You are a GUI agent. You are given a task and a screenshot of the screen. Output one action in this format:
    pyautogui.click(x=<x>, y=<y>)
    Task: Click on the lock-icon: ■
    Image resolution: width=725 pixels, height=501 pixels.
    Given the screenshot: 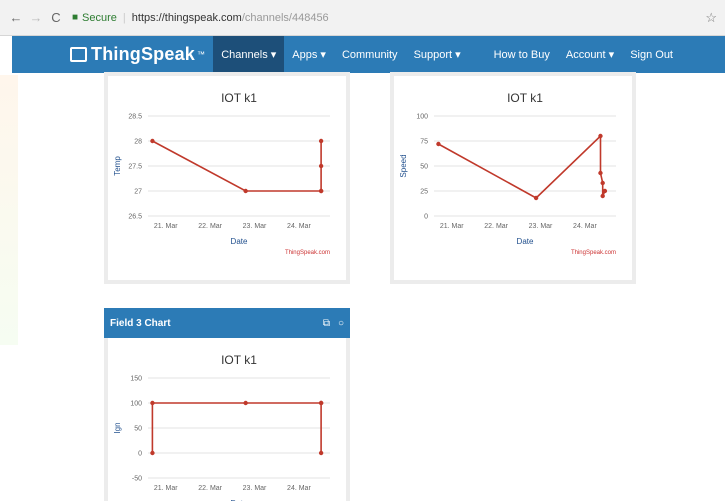 What is the action you would take?
    pyautogui.click(x=75, y=17)
    